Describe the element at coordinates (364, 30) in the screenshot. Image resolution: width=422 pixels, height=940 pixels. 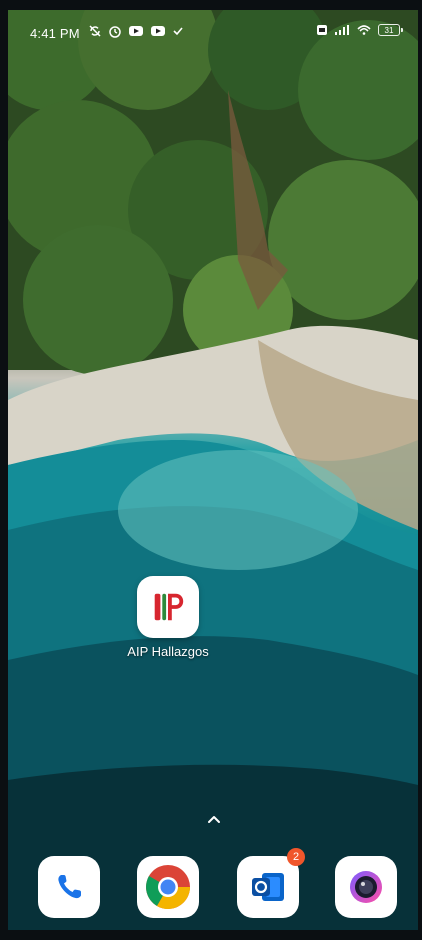
I see `wifi-icon` at that location.